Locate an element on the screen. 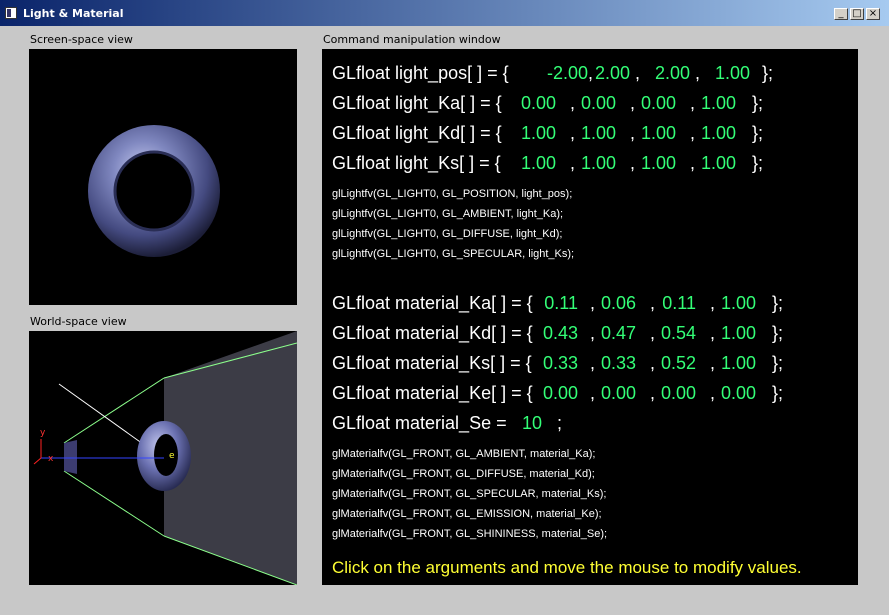 This screenshot has height=615, width=889. light-kd-value-1: 1.00 is located at coordinates (593, 133).